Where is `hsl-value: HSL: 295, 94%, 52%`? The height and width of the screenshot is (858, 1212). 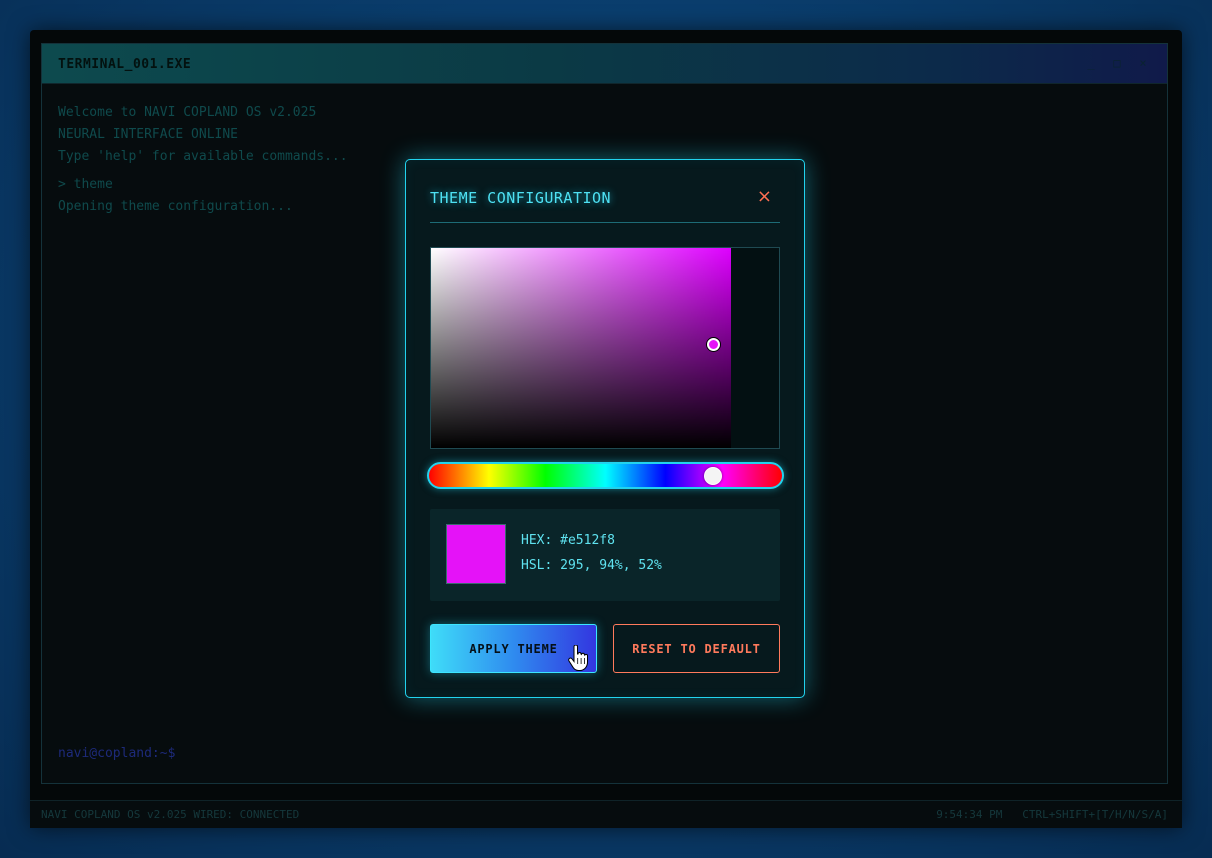
hsl-value: HSL: 295, 94%, 52% is located at coordinates (591, 565).